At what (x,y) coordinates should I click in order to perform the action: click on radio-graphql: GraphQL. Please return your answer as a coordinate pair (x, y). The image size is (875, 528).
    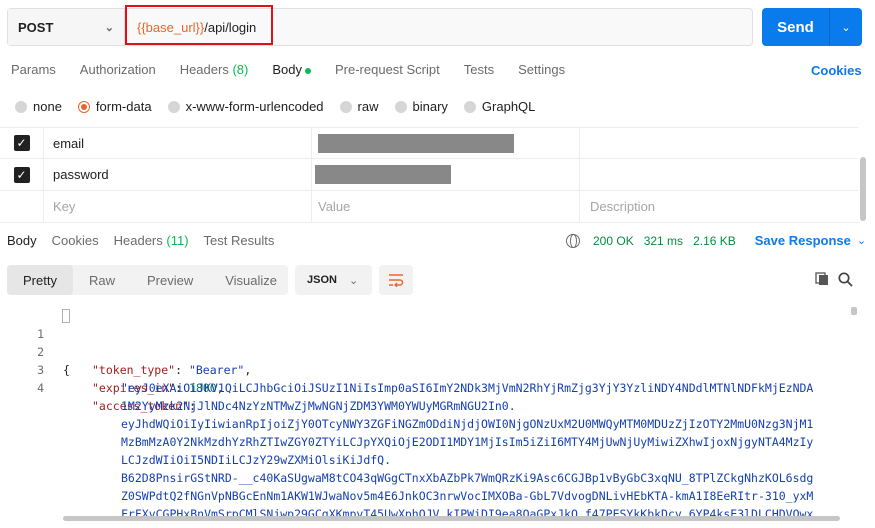
    Looking at the image, I should click on (499, 106).